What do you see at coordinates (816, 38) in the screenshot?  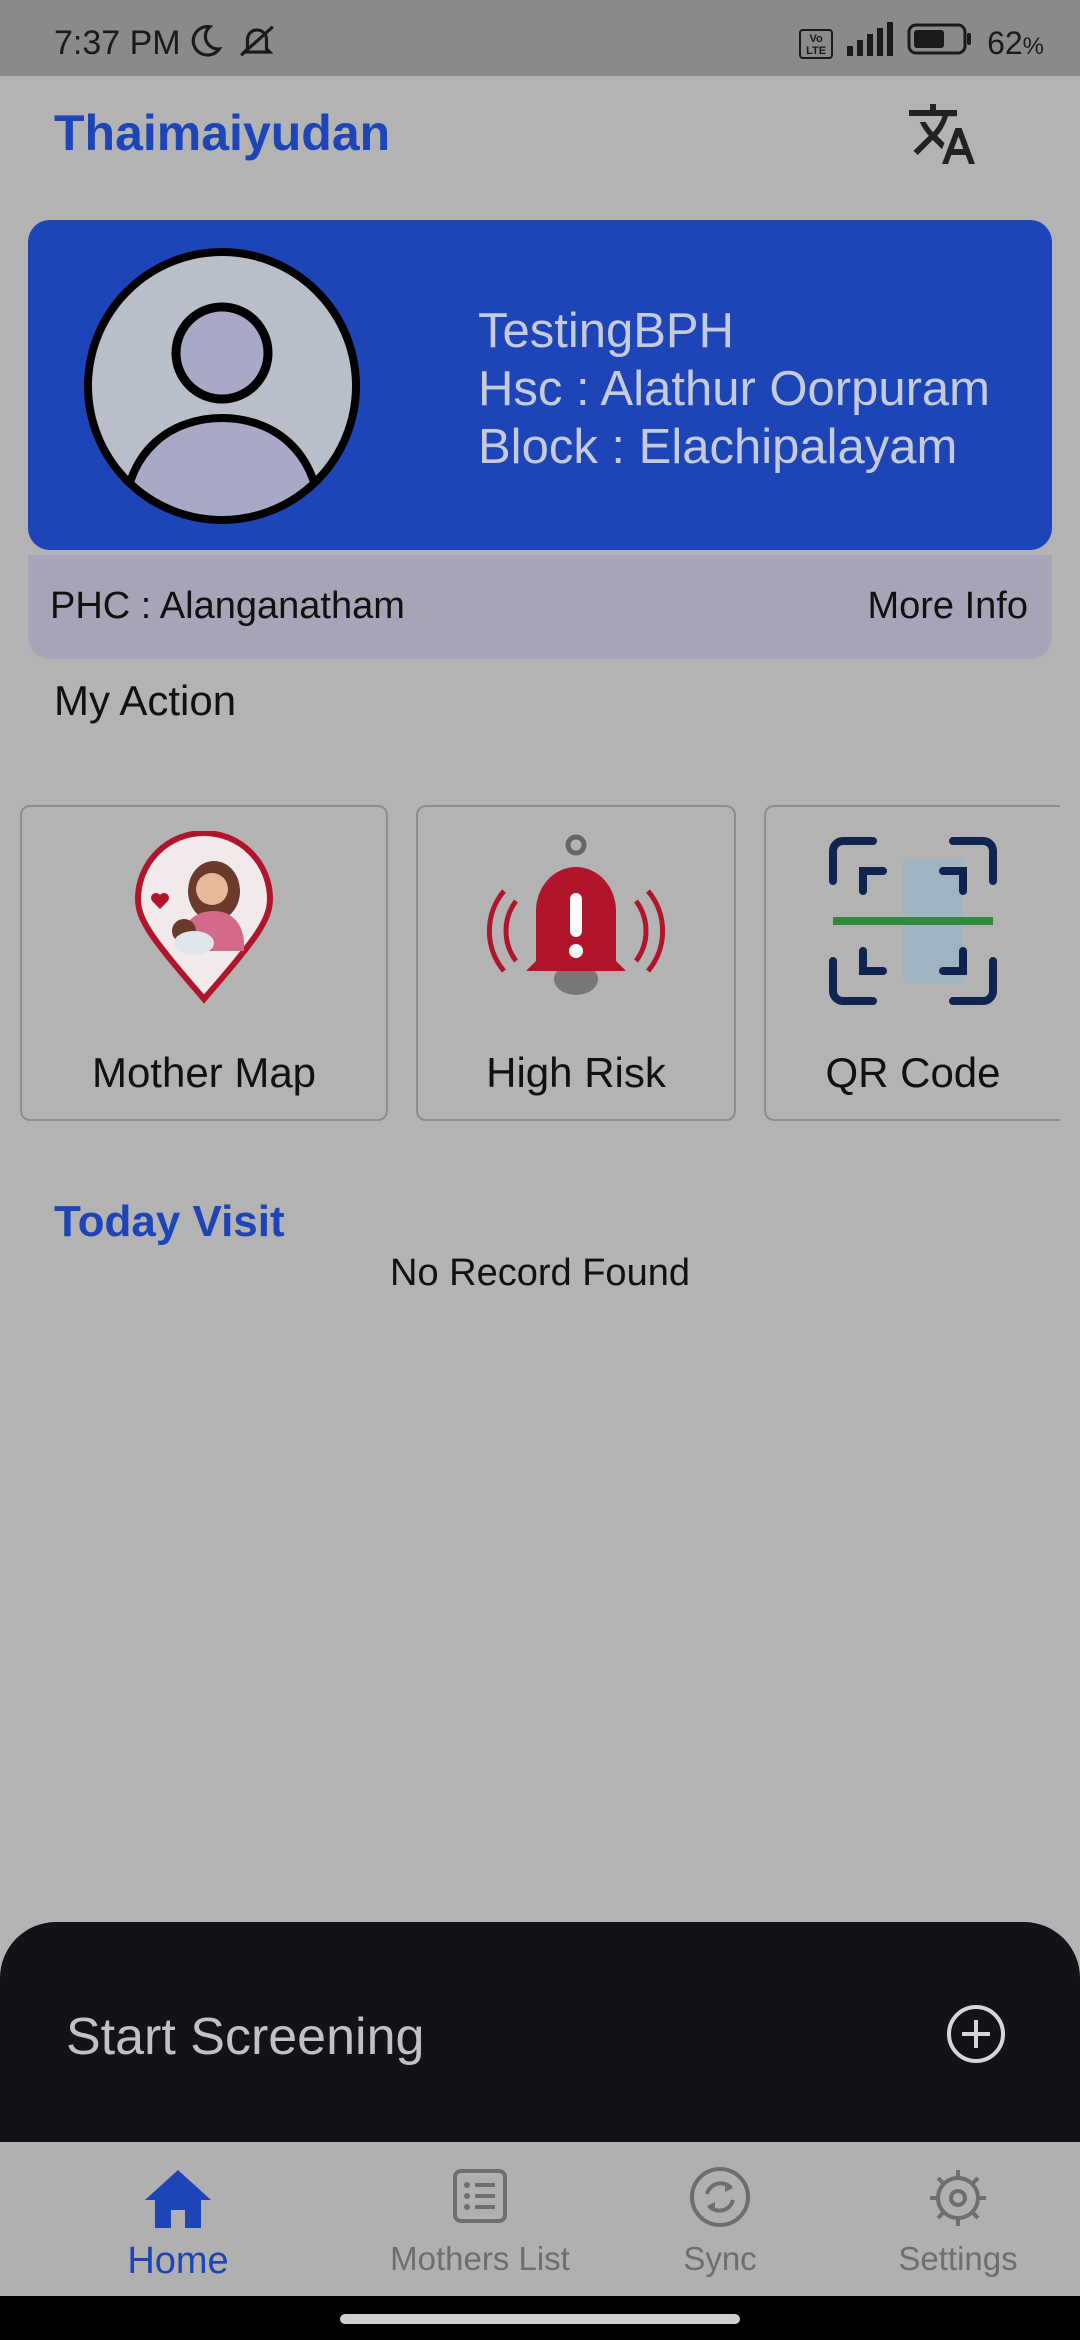 I see `volte-badge-top: Vo` at bounding box center [816, 38].